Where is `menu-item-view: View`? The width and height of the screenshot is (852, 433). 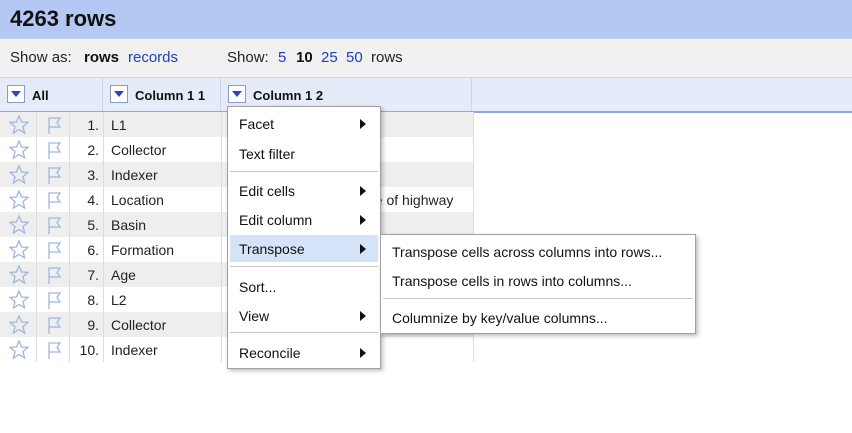
menu-item-view: View is located at coordinates (304, 315).